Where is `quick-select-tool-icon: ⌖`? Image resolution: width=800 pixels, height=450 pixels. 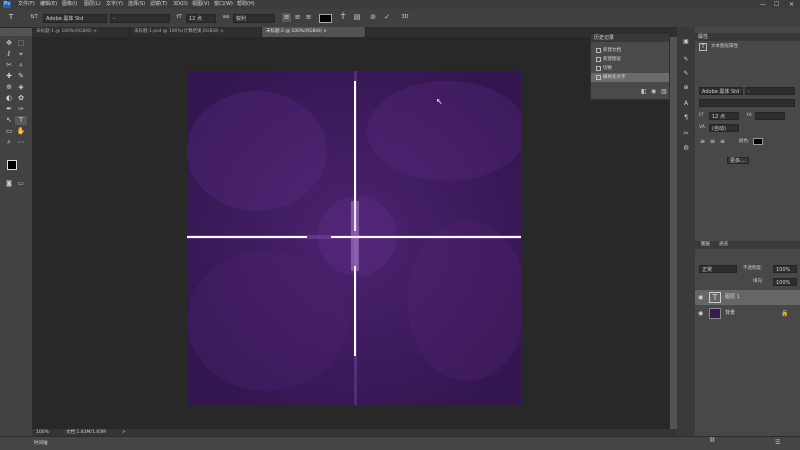 quick-select-tool-icon: ⌖ is located at coordinates (21, 54).